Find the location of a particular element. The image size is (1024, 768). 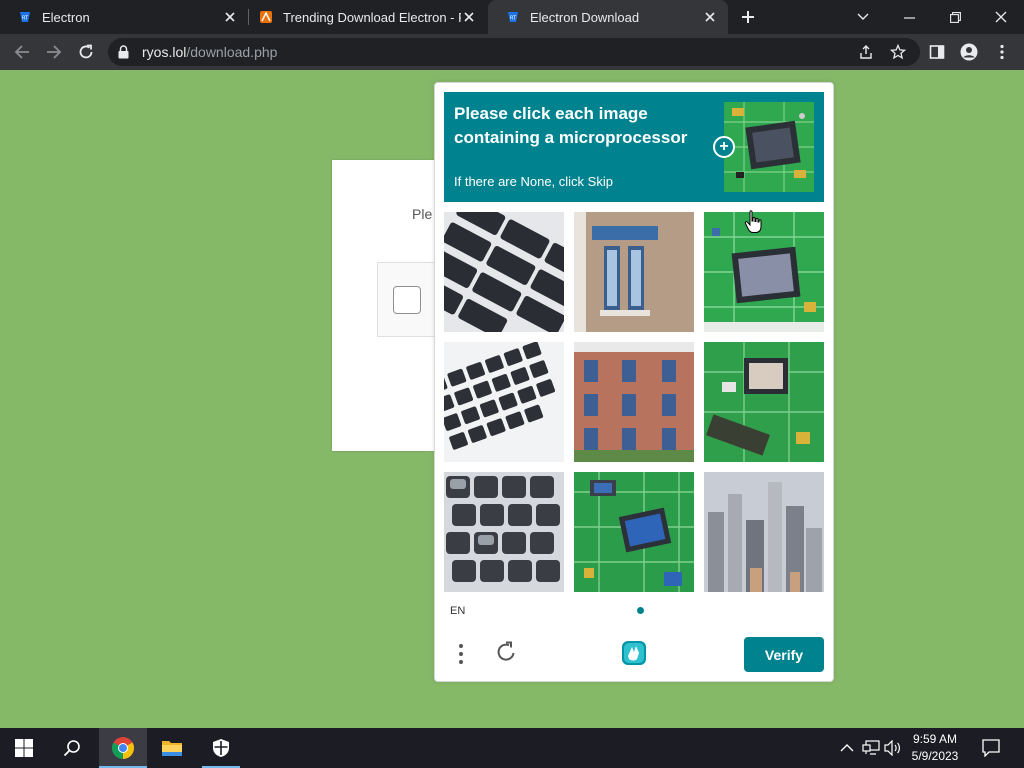

tab-trending-download: Trending Download Electron - Ry is located at coordinates (368, 17).